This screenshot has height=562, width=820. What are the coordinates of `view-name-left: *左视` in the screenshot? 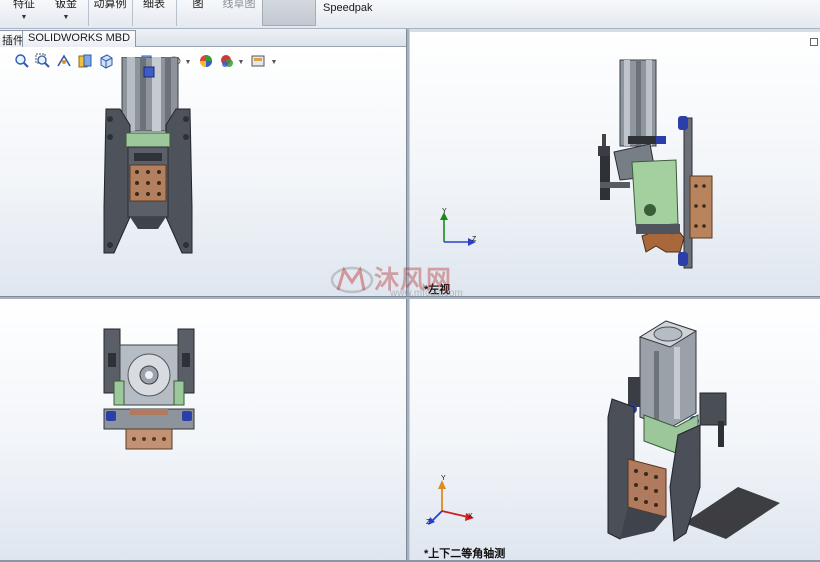 It's located at (437, 290).